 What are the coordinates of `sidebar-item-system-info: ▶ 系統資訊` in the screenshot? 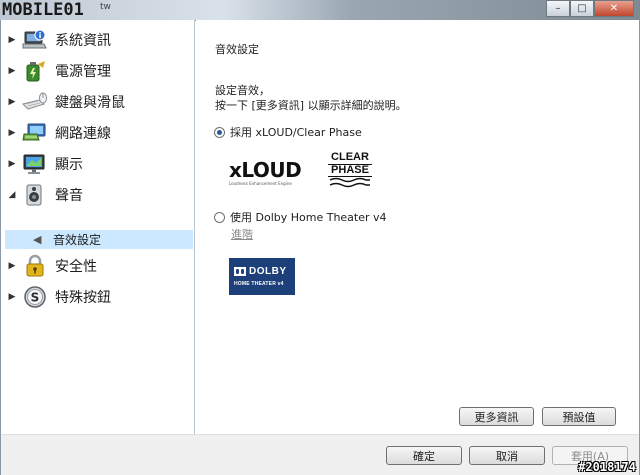 It's located at (98, 40).